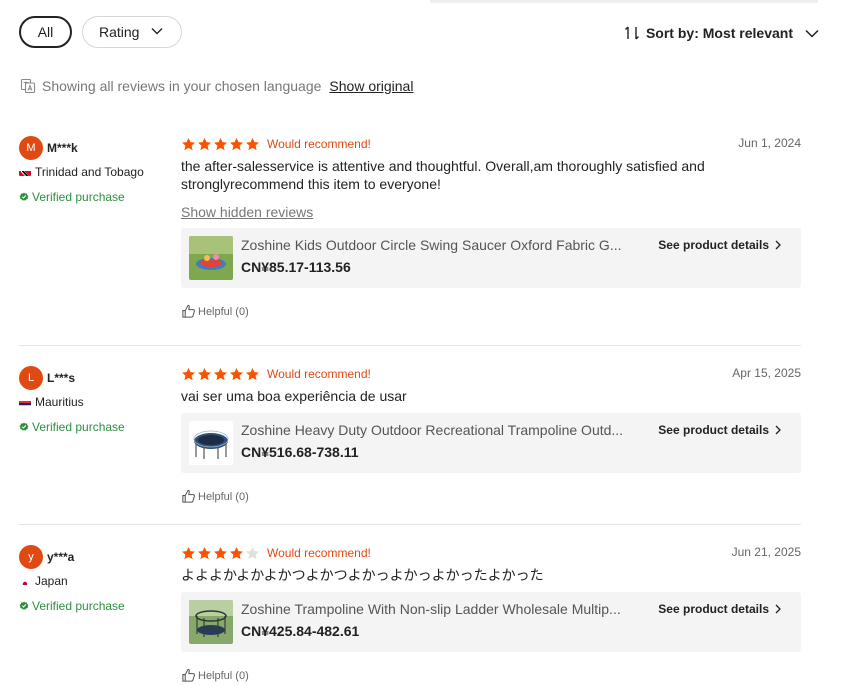  I want to click on product-price: CN¥425.84-482.61, so click(300, 631).